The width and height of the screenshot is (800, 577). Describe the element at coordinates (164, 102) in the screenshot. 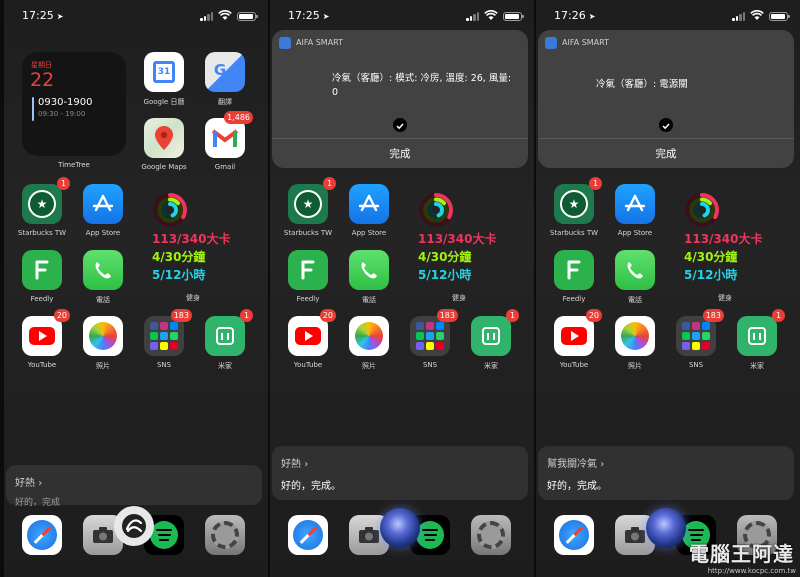

I see `app-label: Google 日曆` at that location.